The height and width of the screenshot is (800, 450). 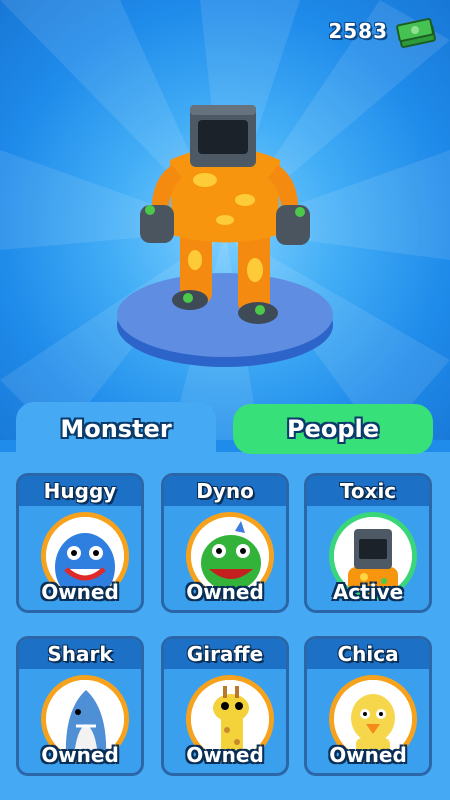 What do you see at coordinates (225, 429) in the screenshot?
I see `category-tabs: Monster People` at bounding box center [225, 429].